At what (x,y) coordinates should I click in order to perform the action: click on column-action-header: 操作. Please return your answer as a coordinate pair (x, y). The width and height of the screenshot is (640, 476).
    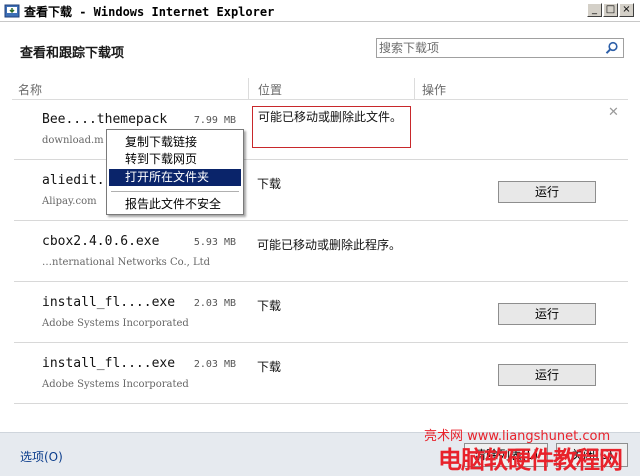
    Looking at the image, I should click on (434, 89).